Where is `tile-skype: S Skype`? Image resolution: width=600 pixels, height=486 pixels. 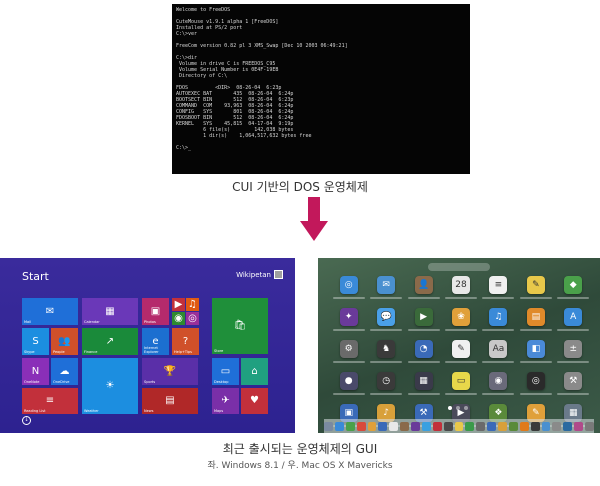
tile-skype: S Skype is located at coordinates (35, 341).